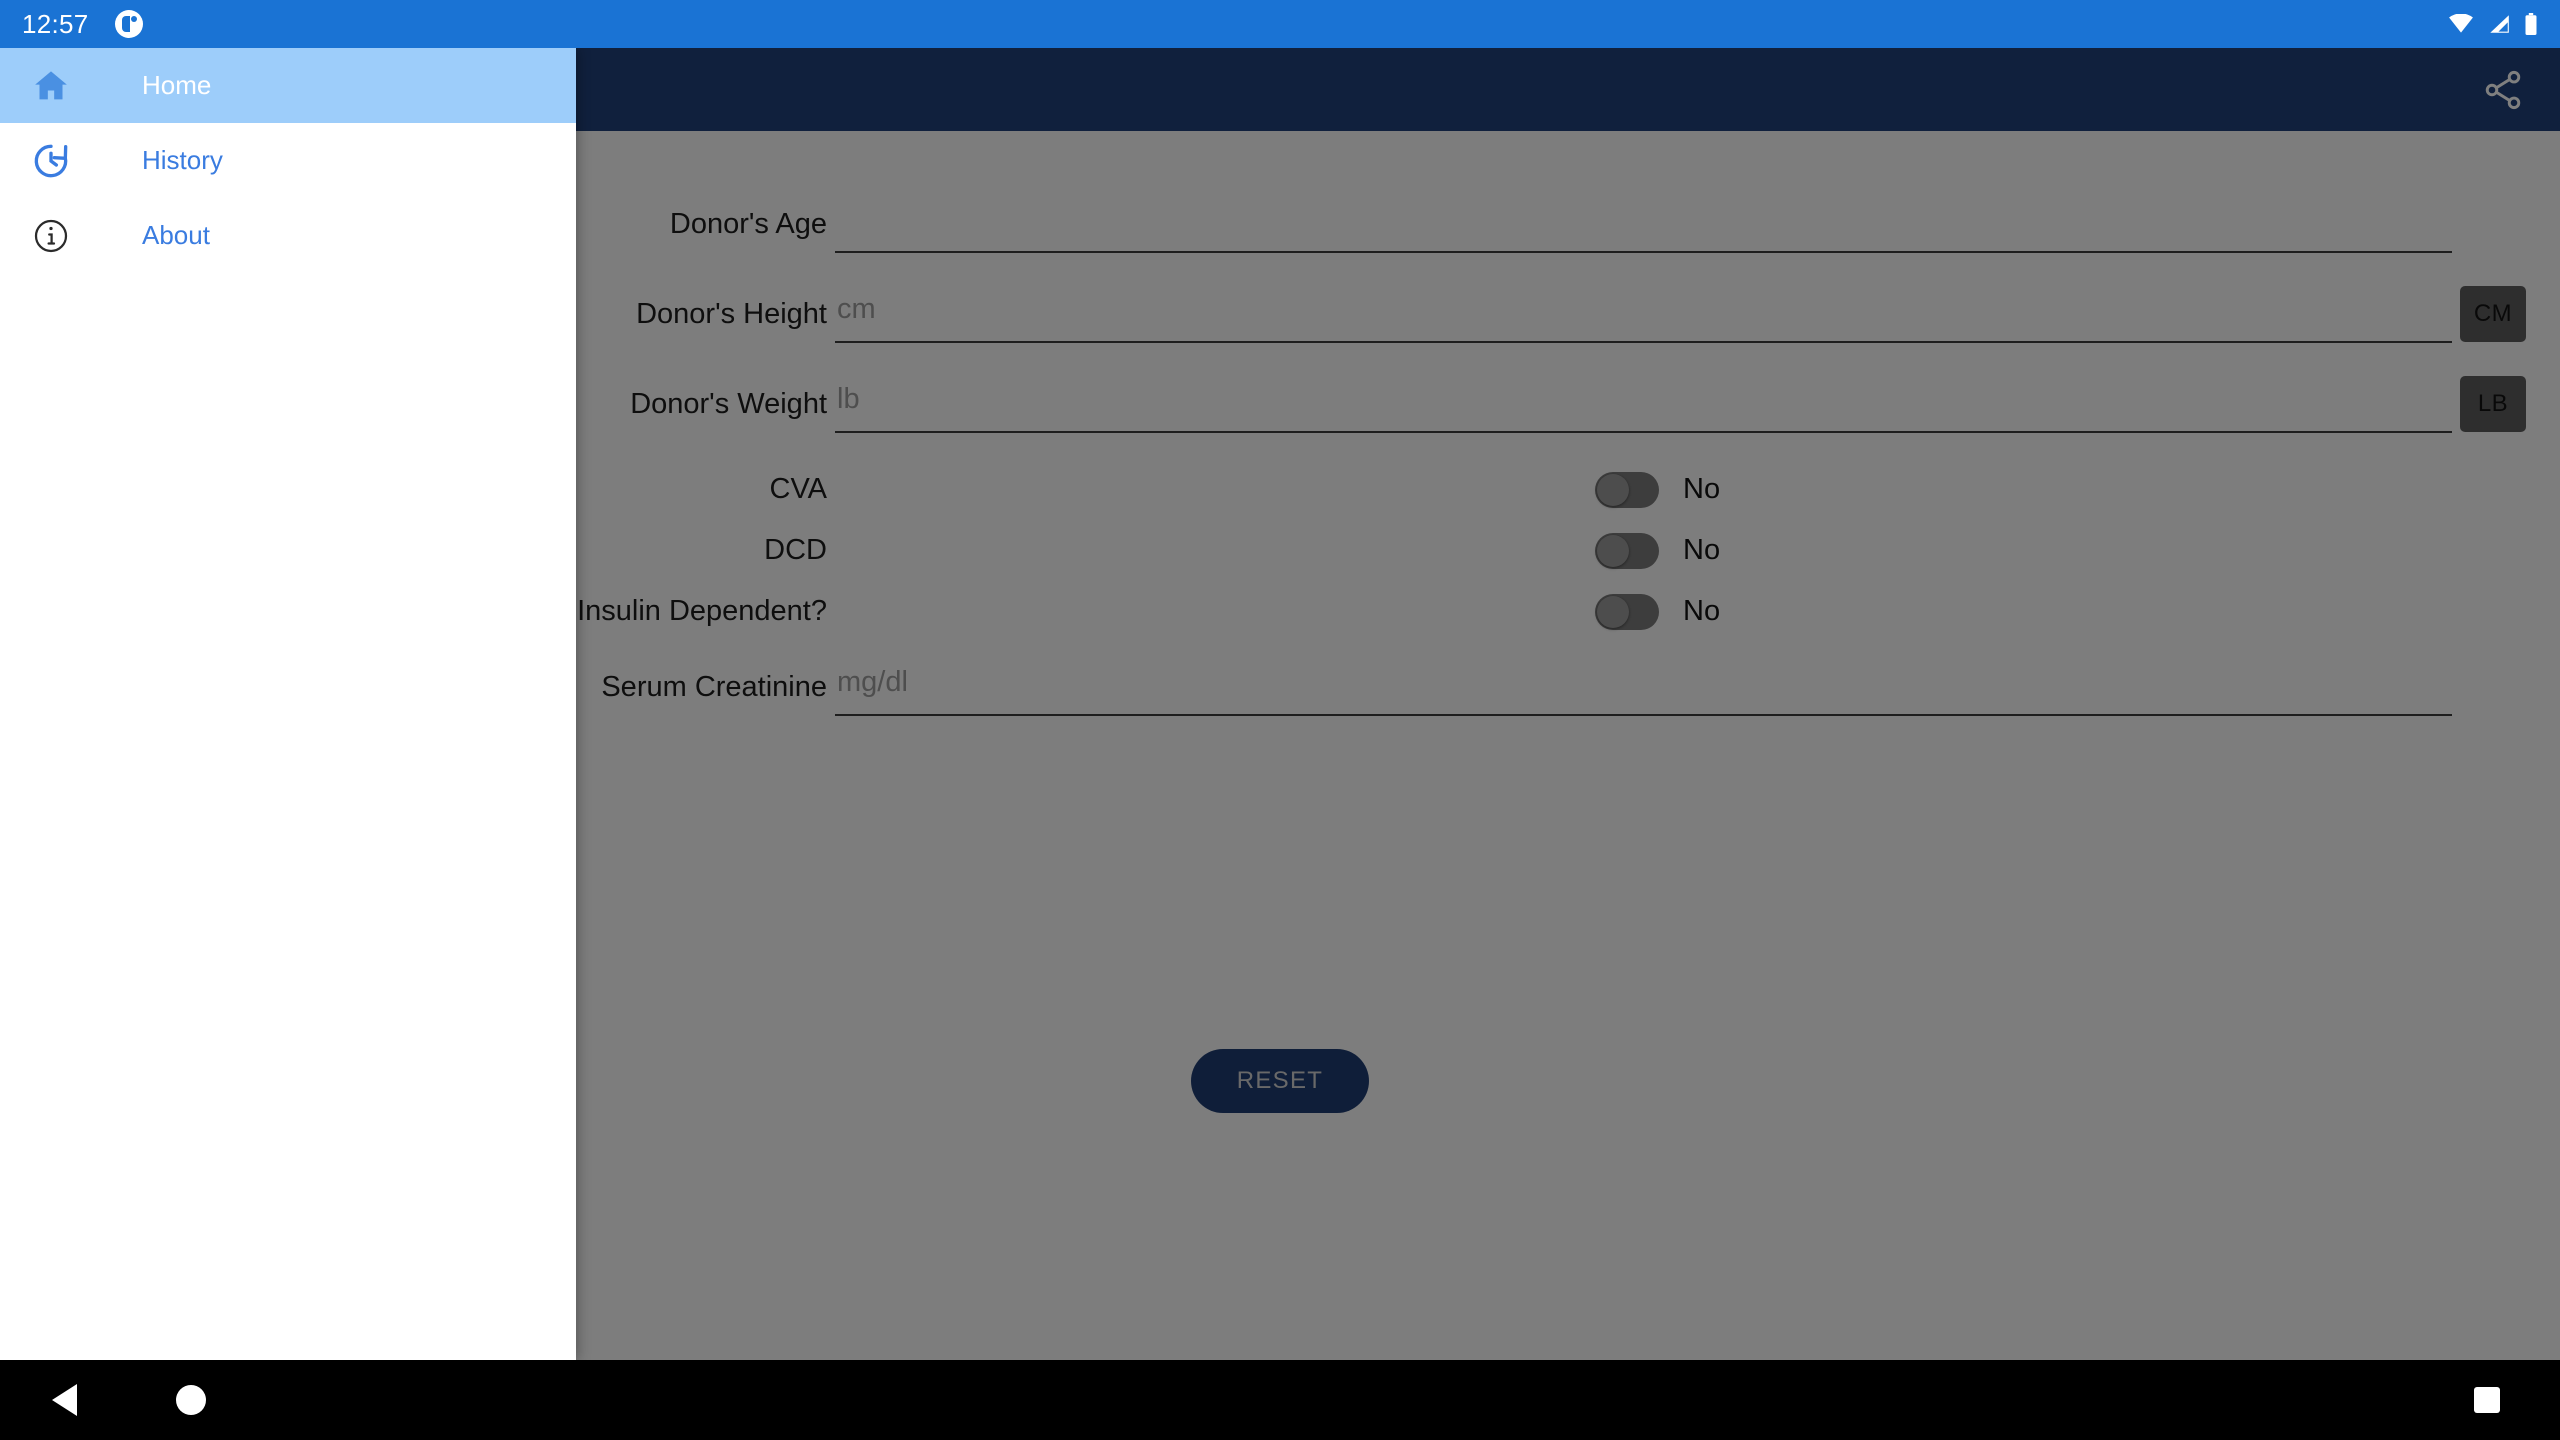 Image resolution: width=2560 pixels, height=1440 pixels. I want to click on history-icon, so click(51, 161).